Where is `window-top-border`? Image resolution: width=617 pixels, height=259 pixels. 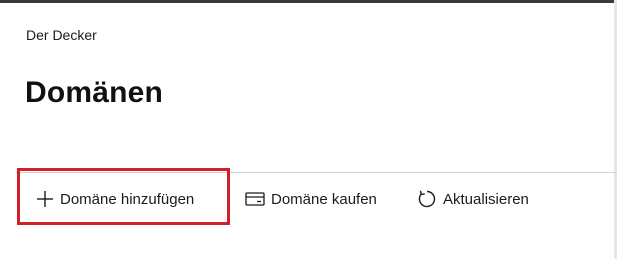
window-top-border is located at coordinates (308, 1).